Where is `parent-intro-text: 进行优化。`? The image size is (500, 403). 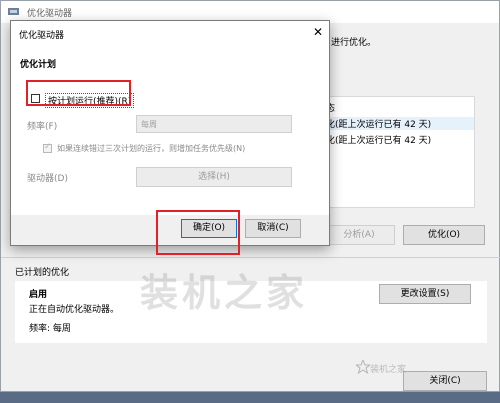
parent-intro-text: 进行优化。 is located at coordinates (354, 43).